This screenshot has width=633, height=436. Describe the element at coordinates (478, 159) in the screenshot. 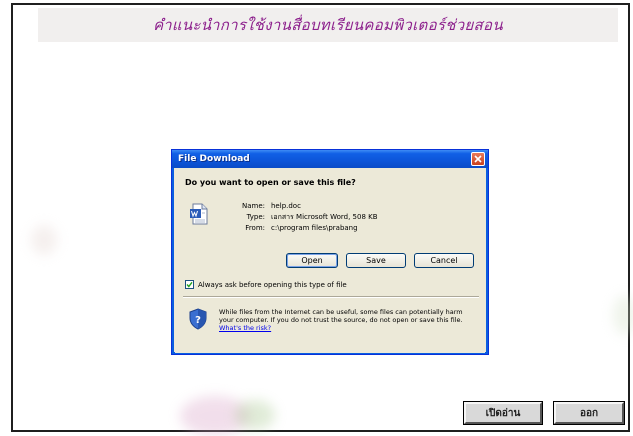

I see `close-icon` at that location.